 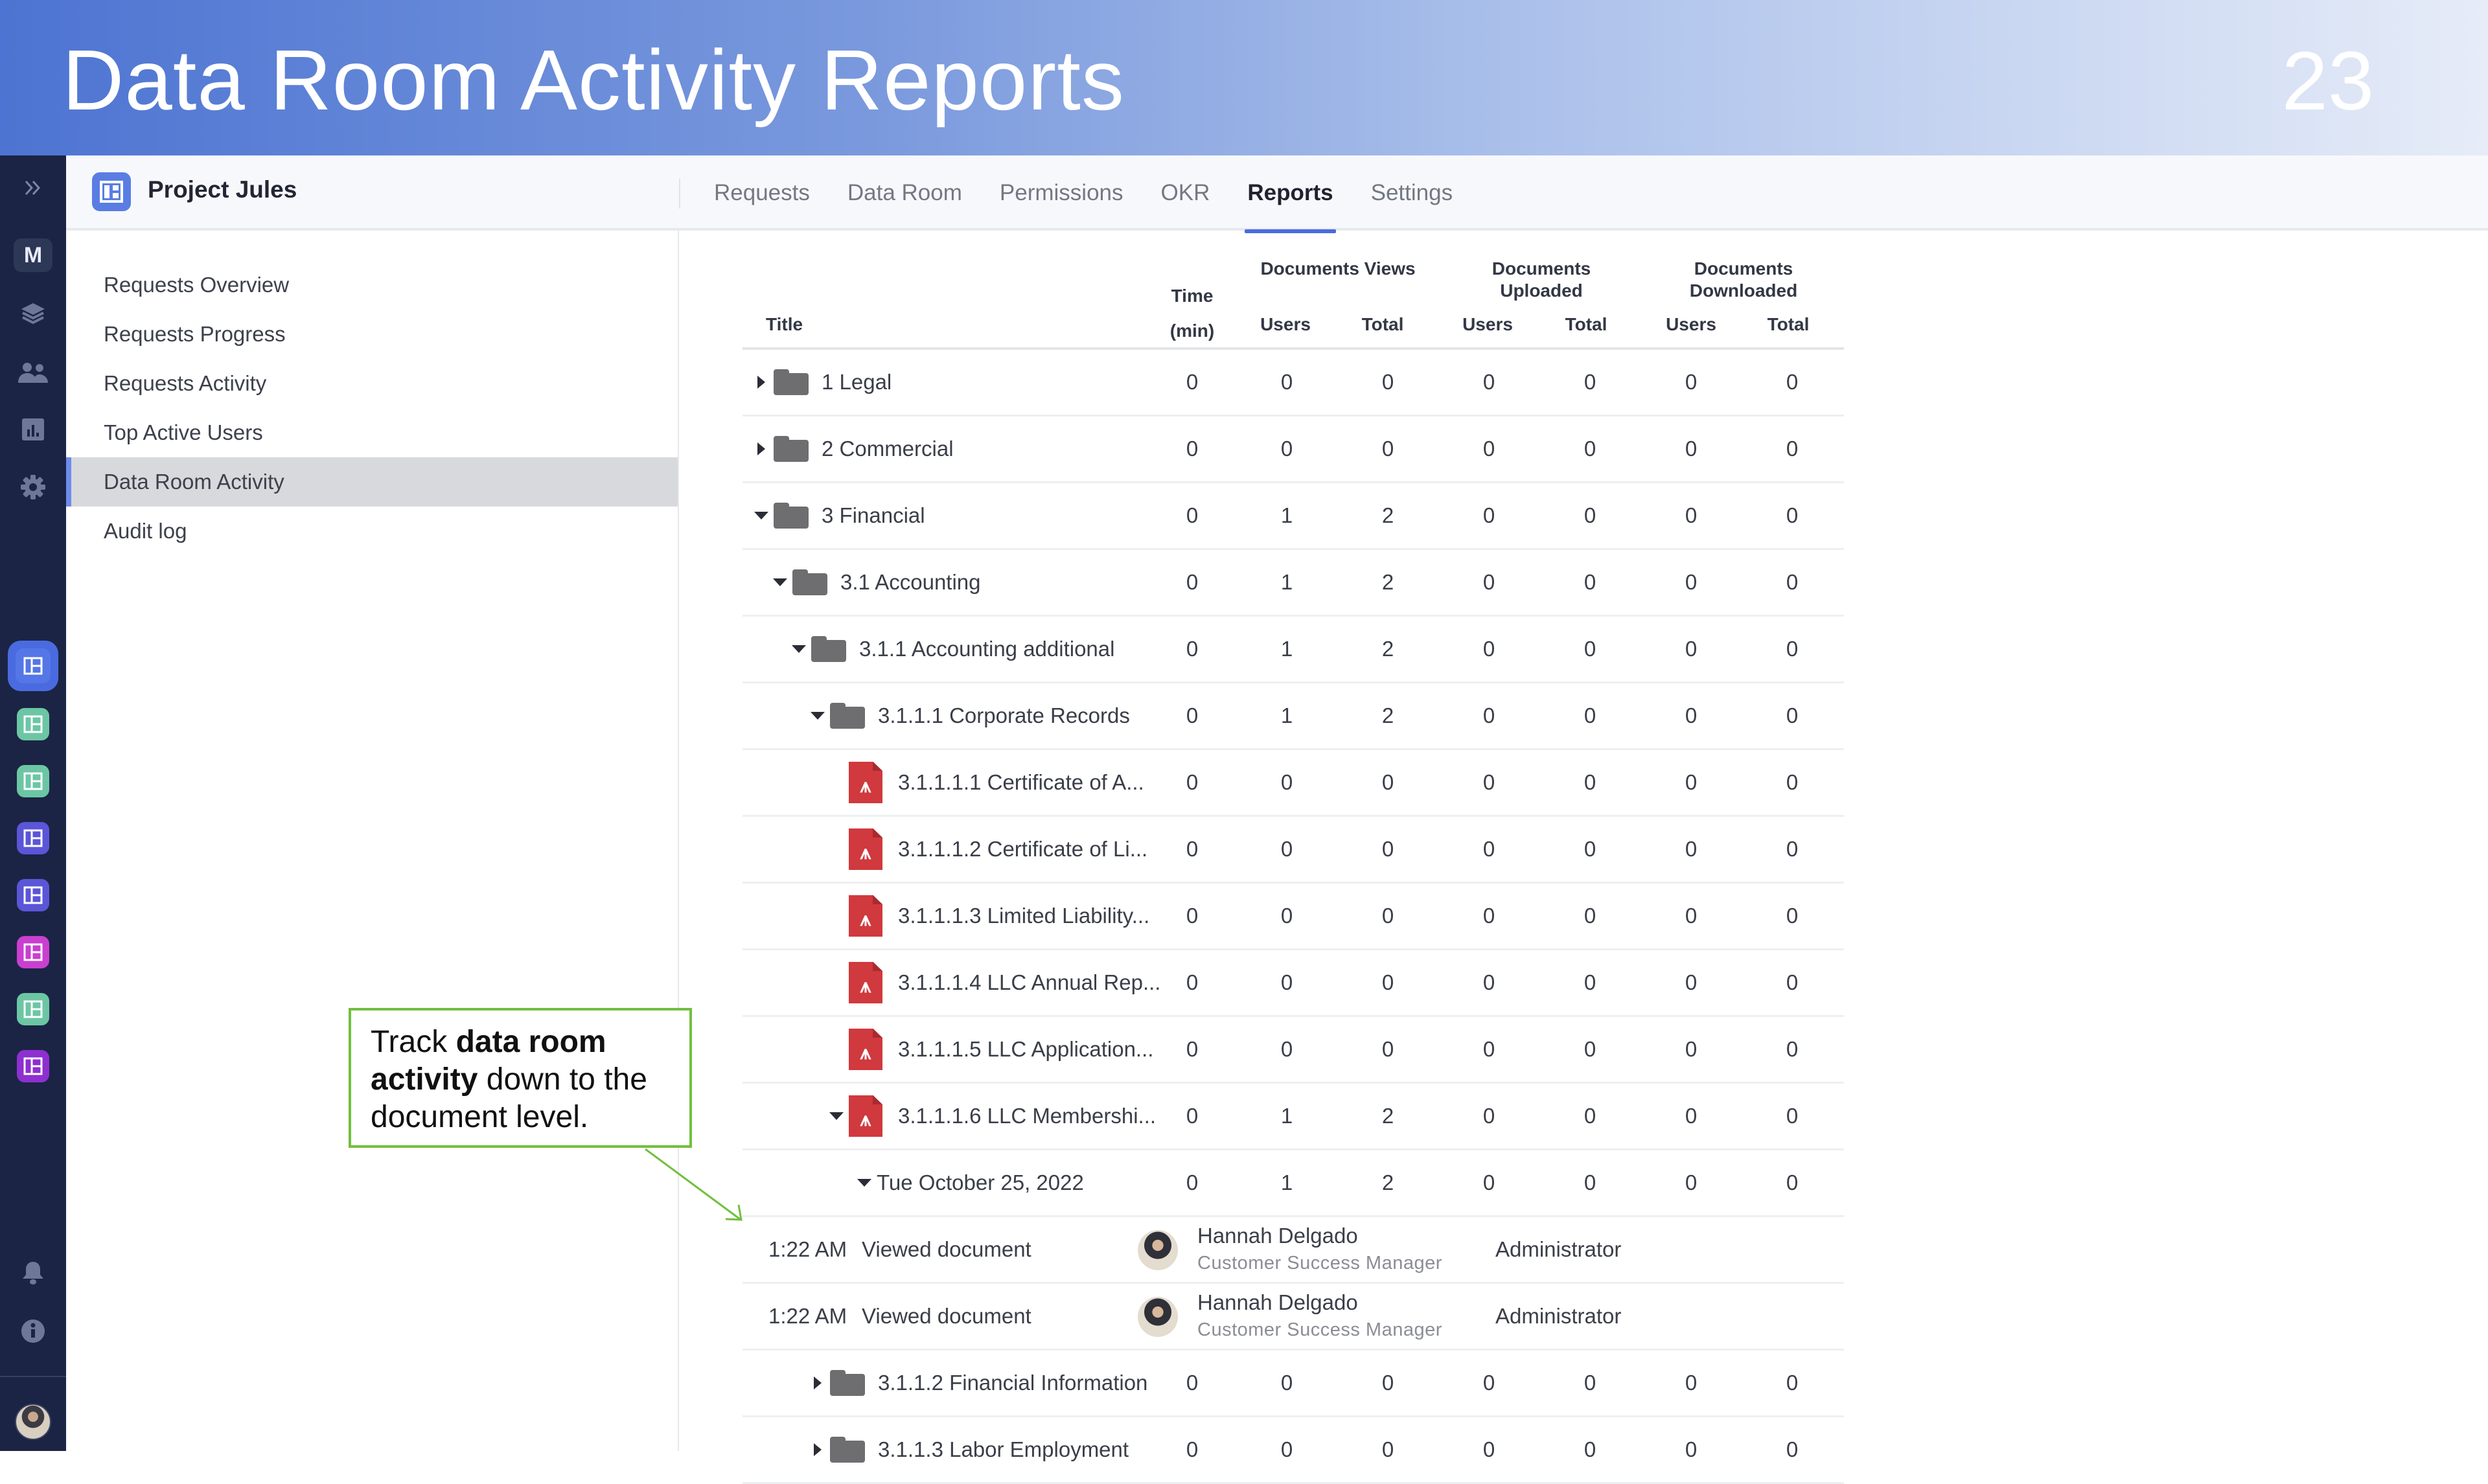 What do you see at coordinates (1293, 1050) in the screenshot?
I see `table-row: ⩚ 3.1.1.1.5 LLC Application... 0 0 0 0 0 0 0` at bounding box center [1293, 1050].